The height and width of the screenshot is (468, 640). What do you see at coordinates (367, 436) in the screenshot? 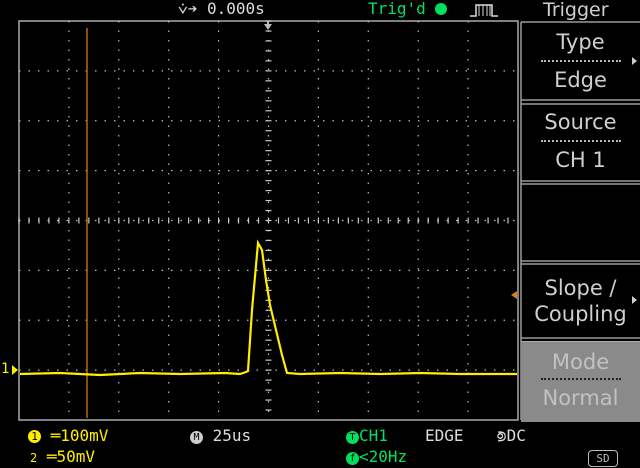
I see `trigger-source-readout: T CH1` at bounding box center [367, 436].